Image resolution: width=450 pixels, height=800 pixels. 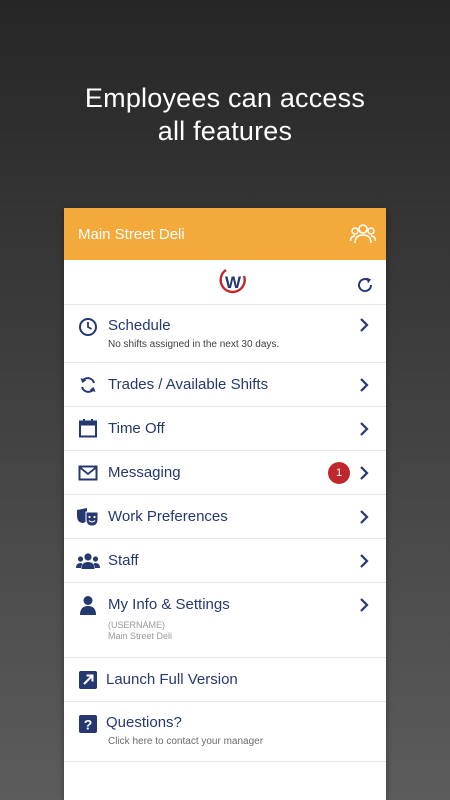 What do you see at coordinates (88, 680) in the screenshot?
I see `external-link-icon` at bounding box center [88, 680].